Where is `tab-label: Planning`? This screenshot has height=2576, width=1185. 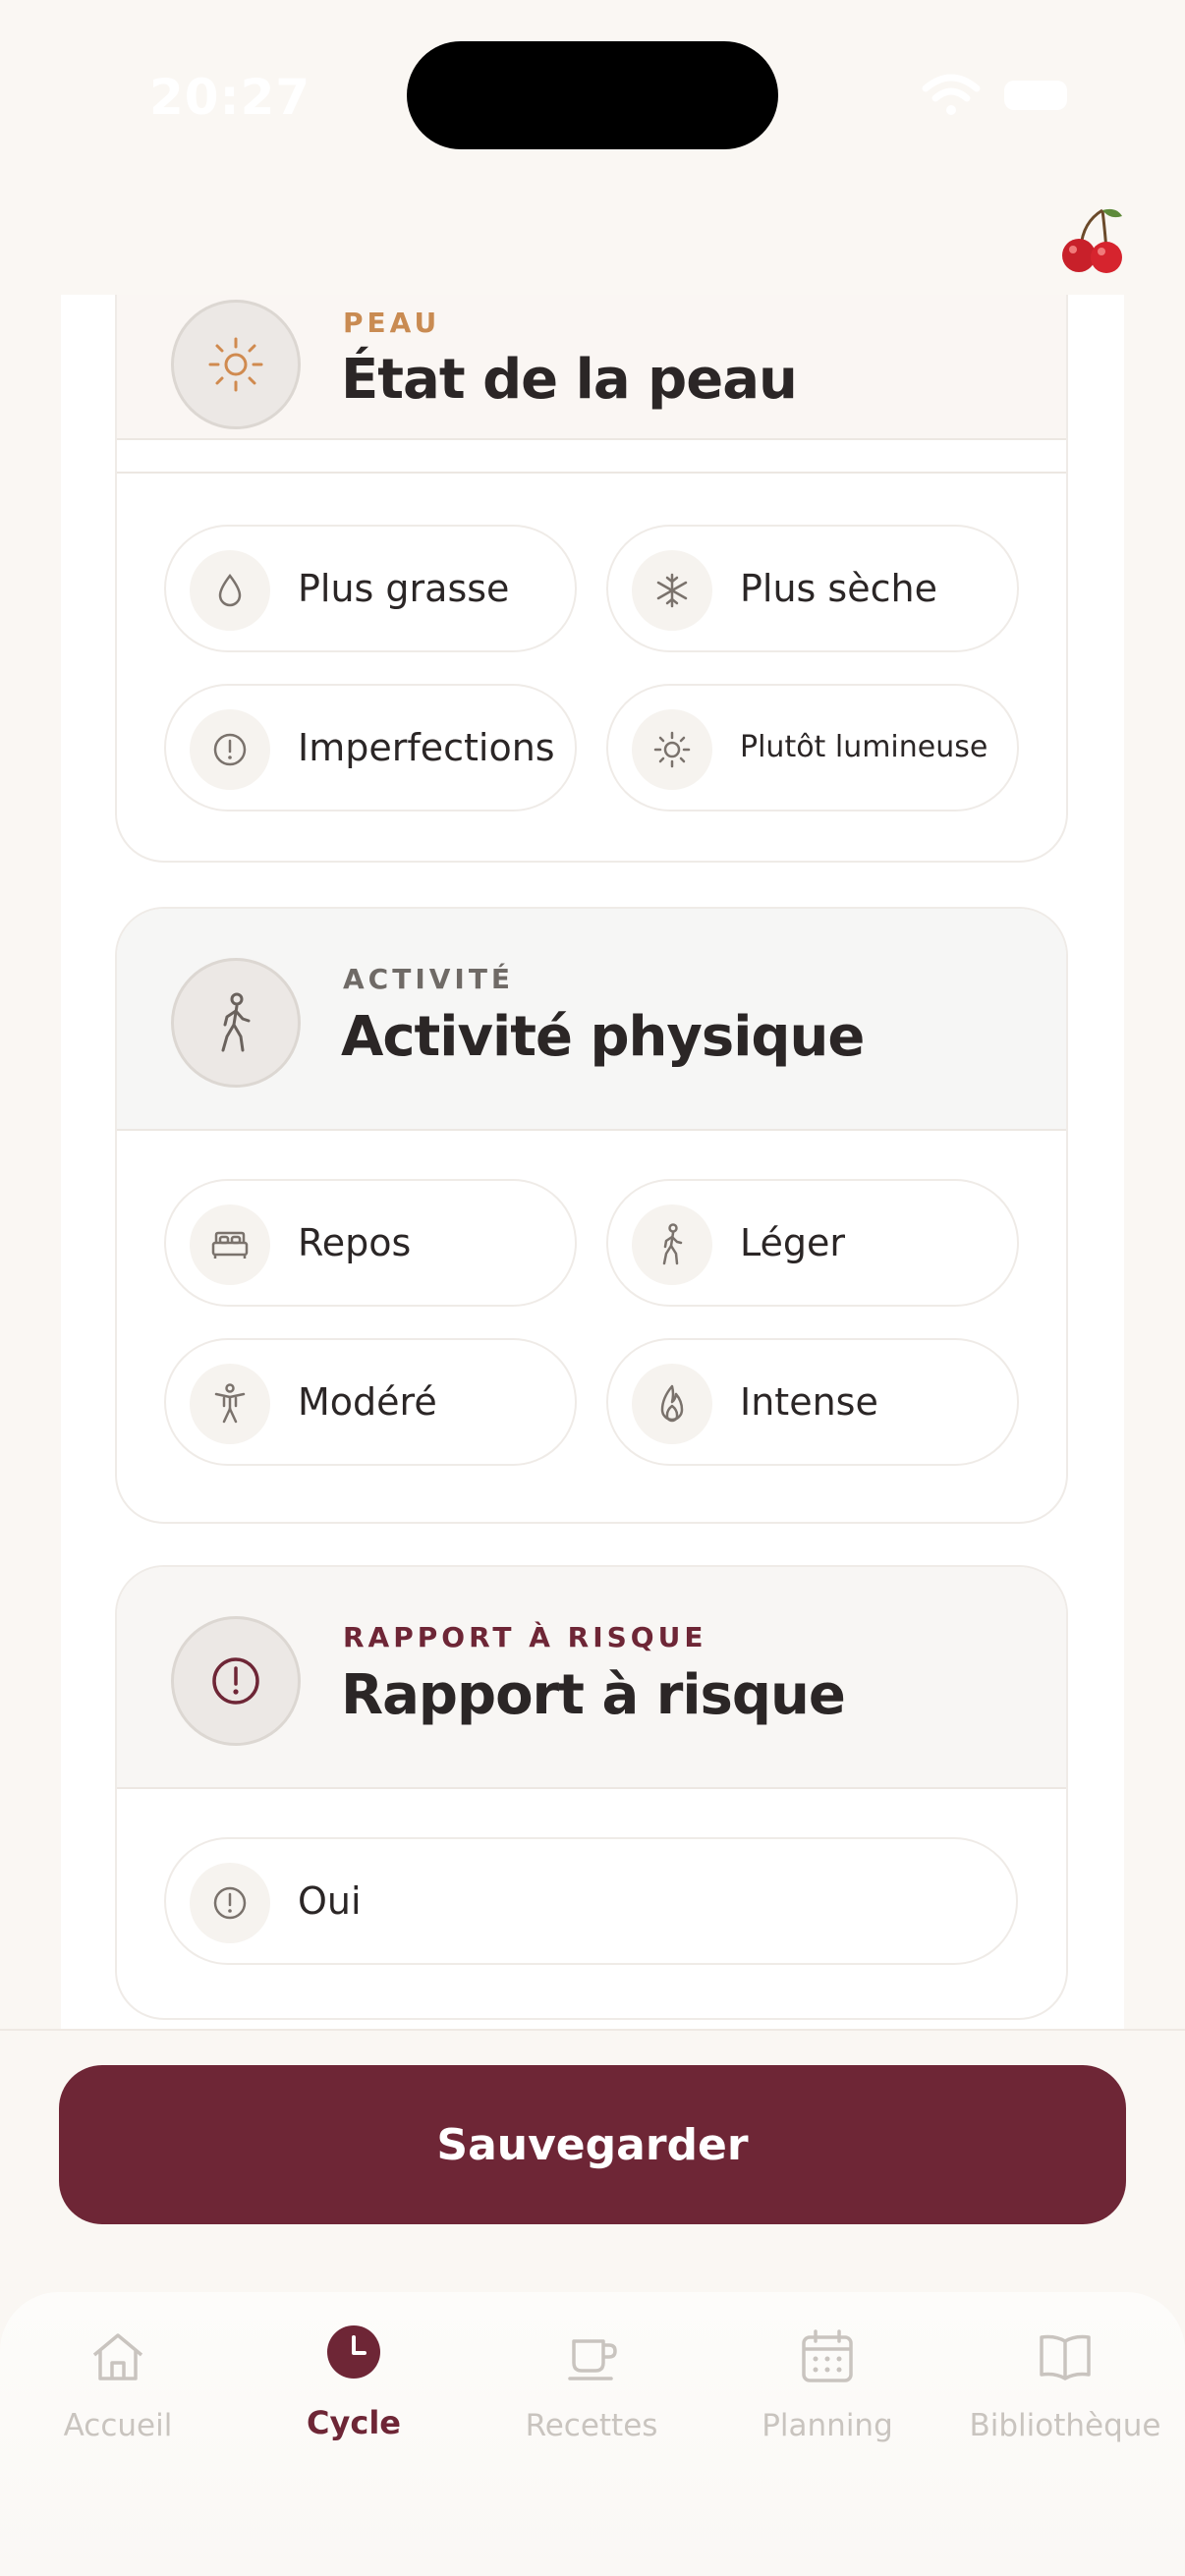 tab-label: Planning is located at coordinates (828, 2425).